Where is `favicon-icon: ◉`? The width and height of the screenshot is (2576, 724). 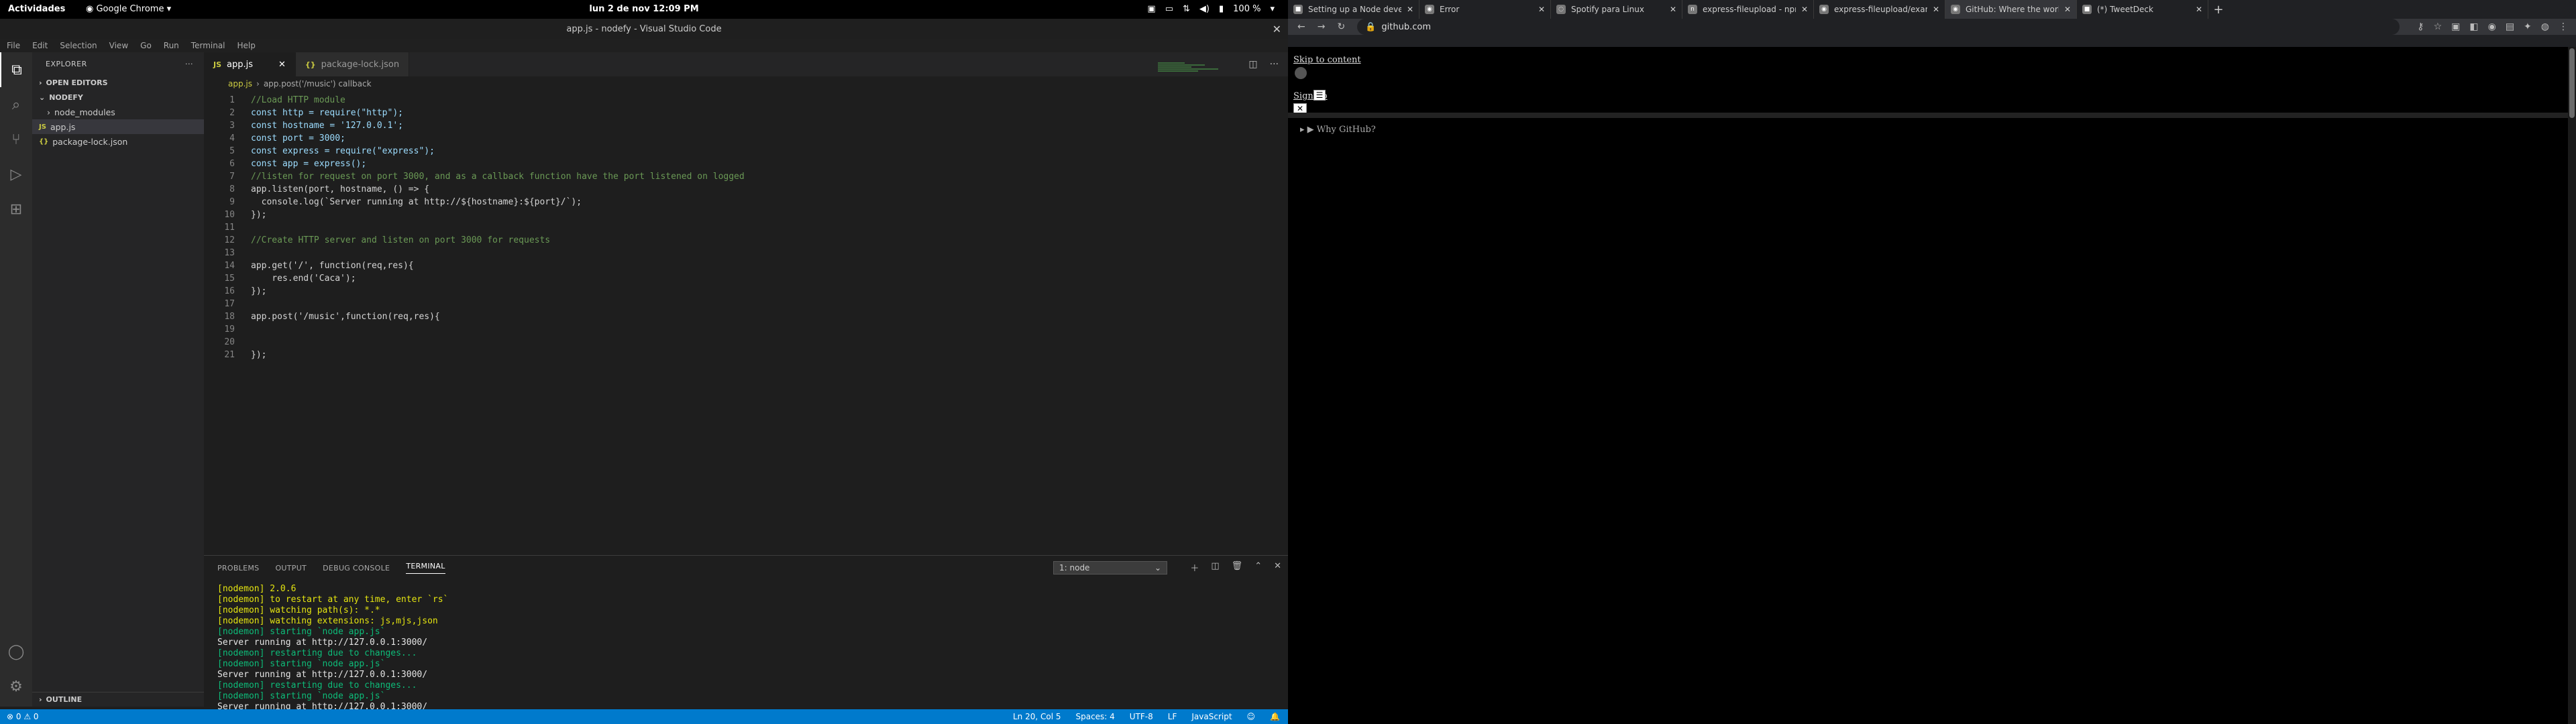 favicon-icon: ◉ is located at coordinates (1824, 9).